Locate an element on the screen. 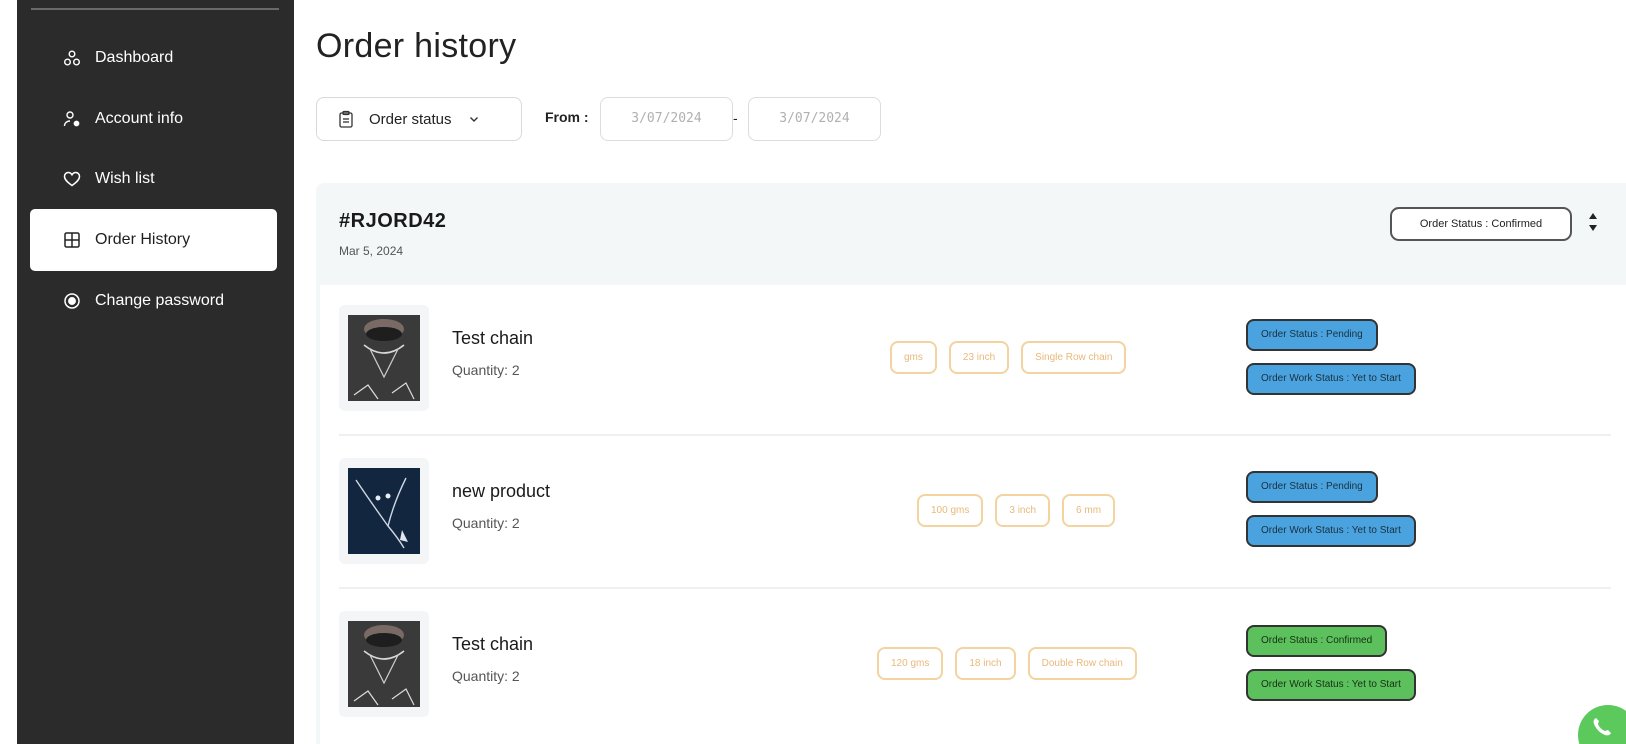  sidebar-item-label: Account info is located at coordinates (139, 118).